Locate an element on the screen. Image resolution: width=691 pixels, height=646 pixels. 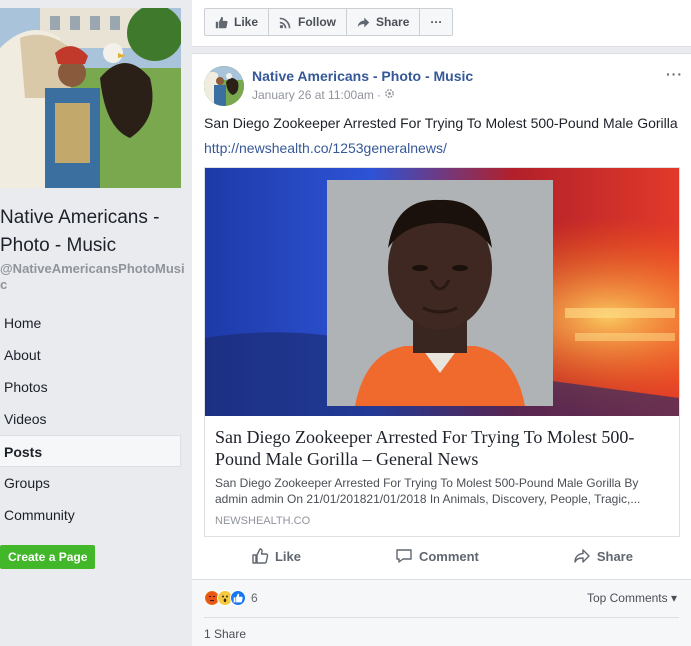
sidebar-item-about: About is located at coordinates (90, 355).